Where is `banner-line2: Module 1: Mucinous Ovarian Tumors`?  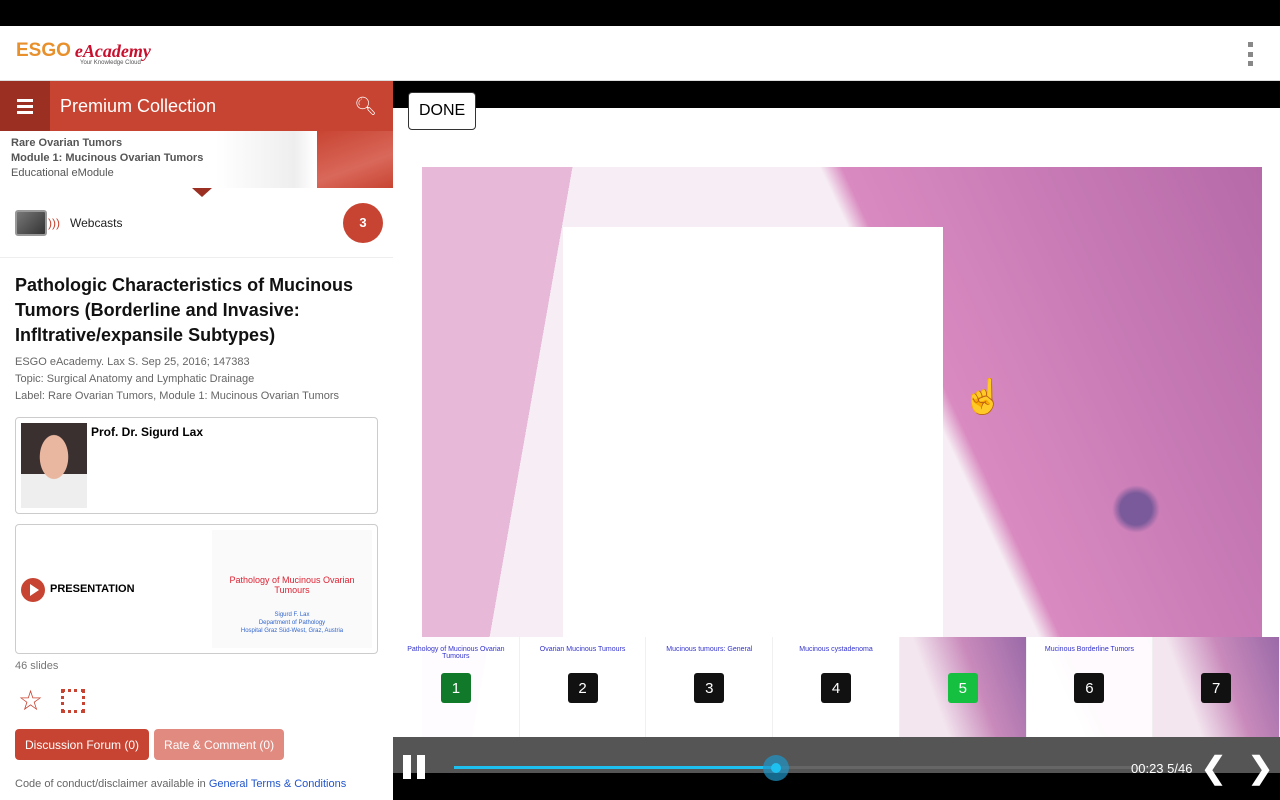 banner-line2: Module 1: Mucinous Ovarian Tumors is located at coordinates (107, 158).